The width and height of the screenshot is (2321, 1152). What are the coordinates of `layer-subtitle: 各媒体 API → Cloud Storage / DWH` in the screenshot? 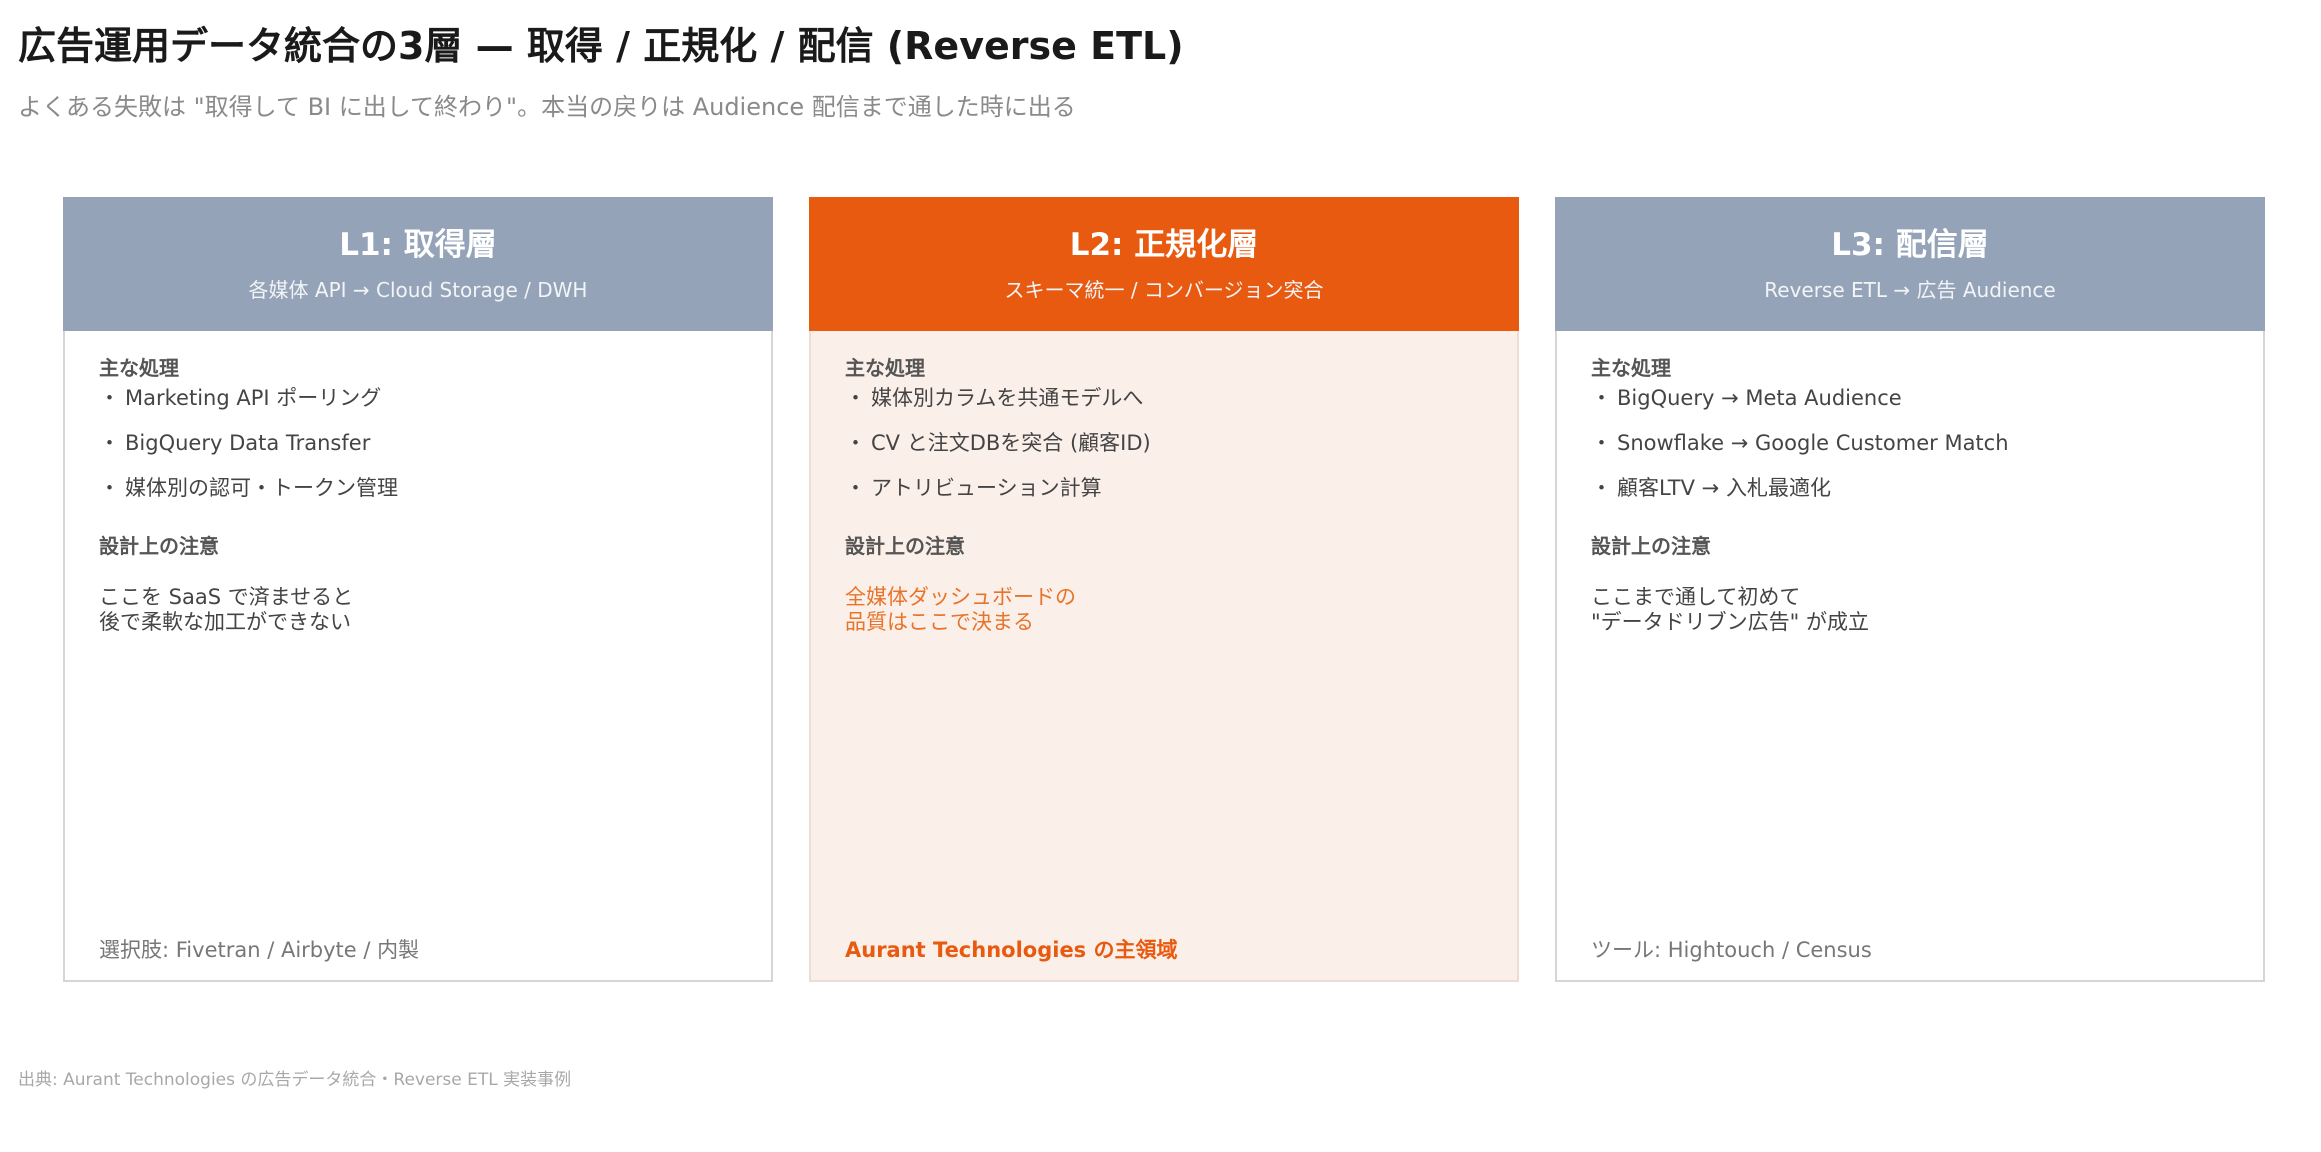 It's located at (418, 290).